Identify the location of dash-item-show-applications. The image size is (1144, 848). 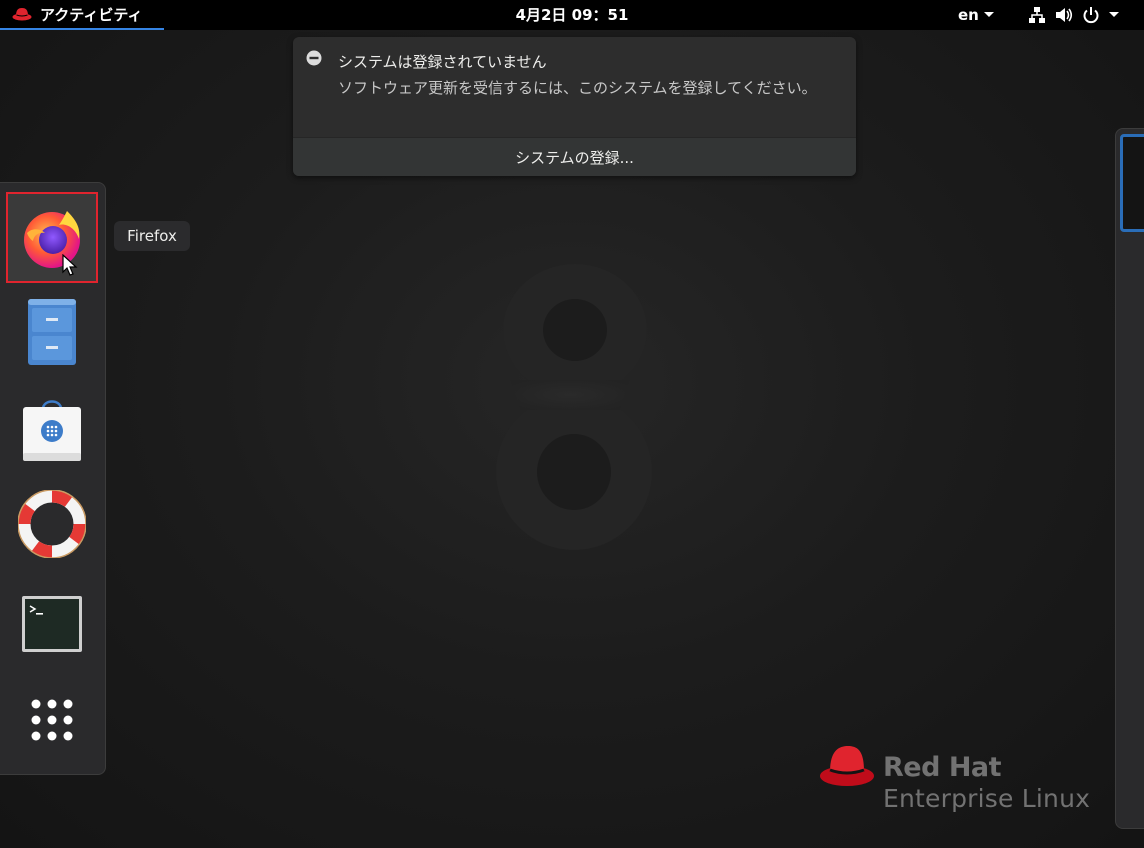
(52, 720).